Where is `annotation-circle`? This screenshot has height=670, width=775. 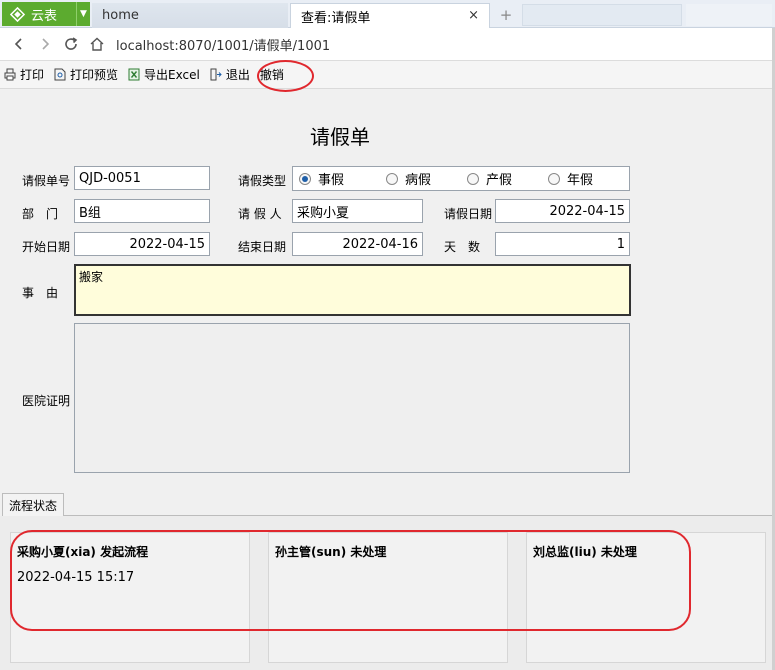 annotation-circle is located at coordinates (285, 76).